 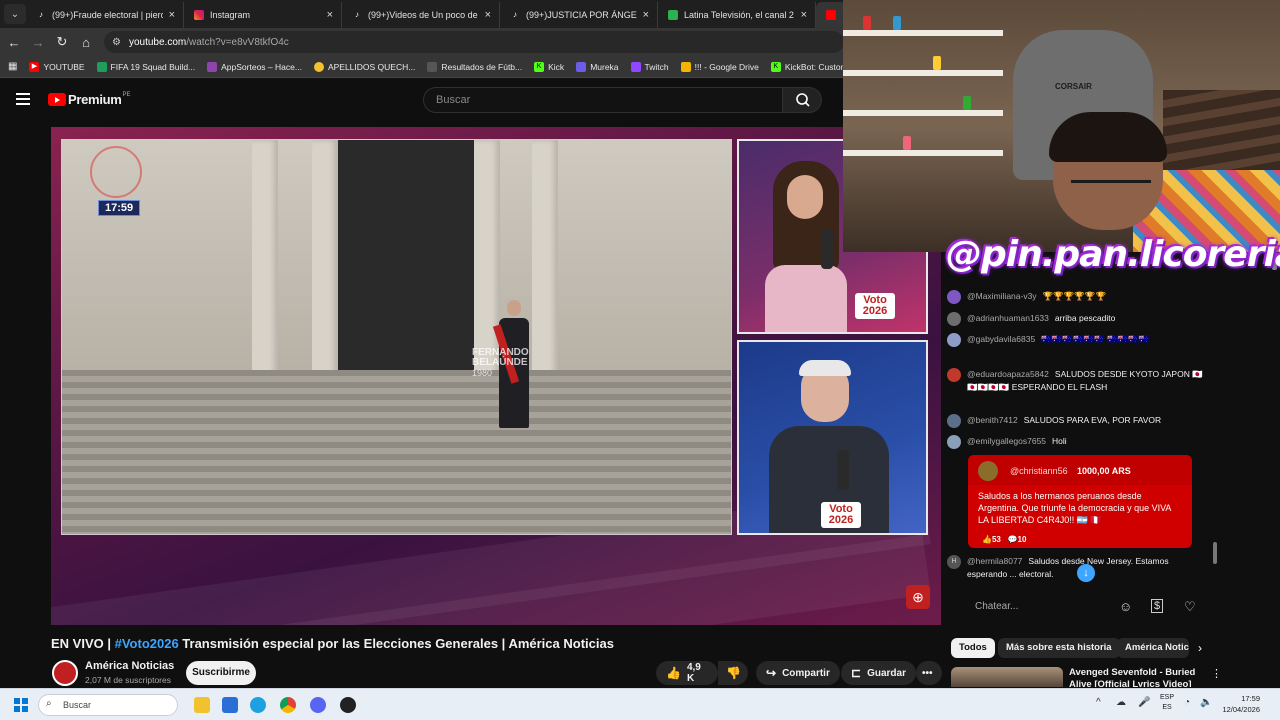 I want to click on volume-icon: 🔈, so click(x=1206, y=702).